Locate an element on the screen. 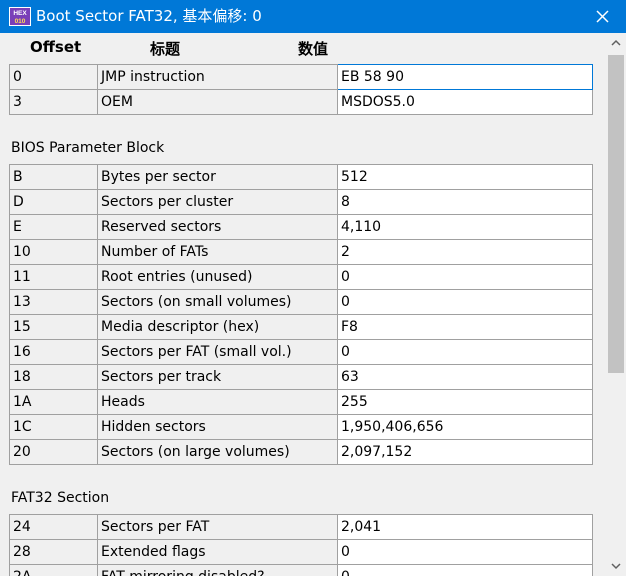 This screenshot has width=626, height=576. vertical-scrollbar is located at coordinates (616, 304).